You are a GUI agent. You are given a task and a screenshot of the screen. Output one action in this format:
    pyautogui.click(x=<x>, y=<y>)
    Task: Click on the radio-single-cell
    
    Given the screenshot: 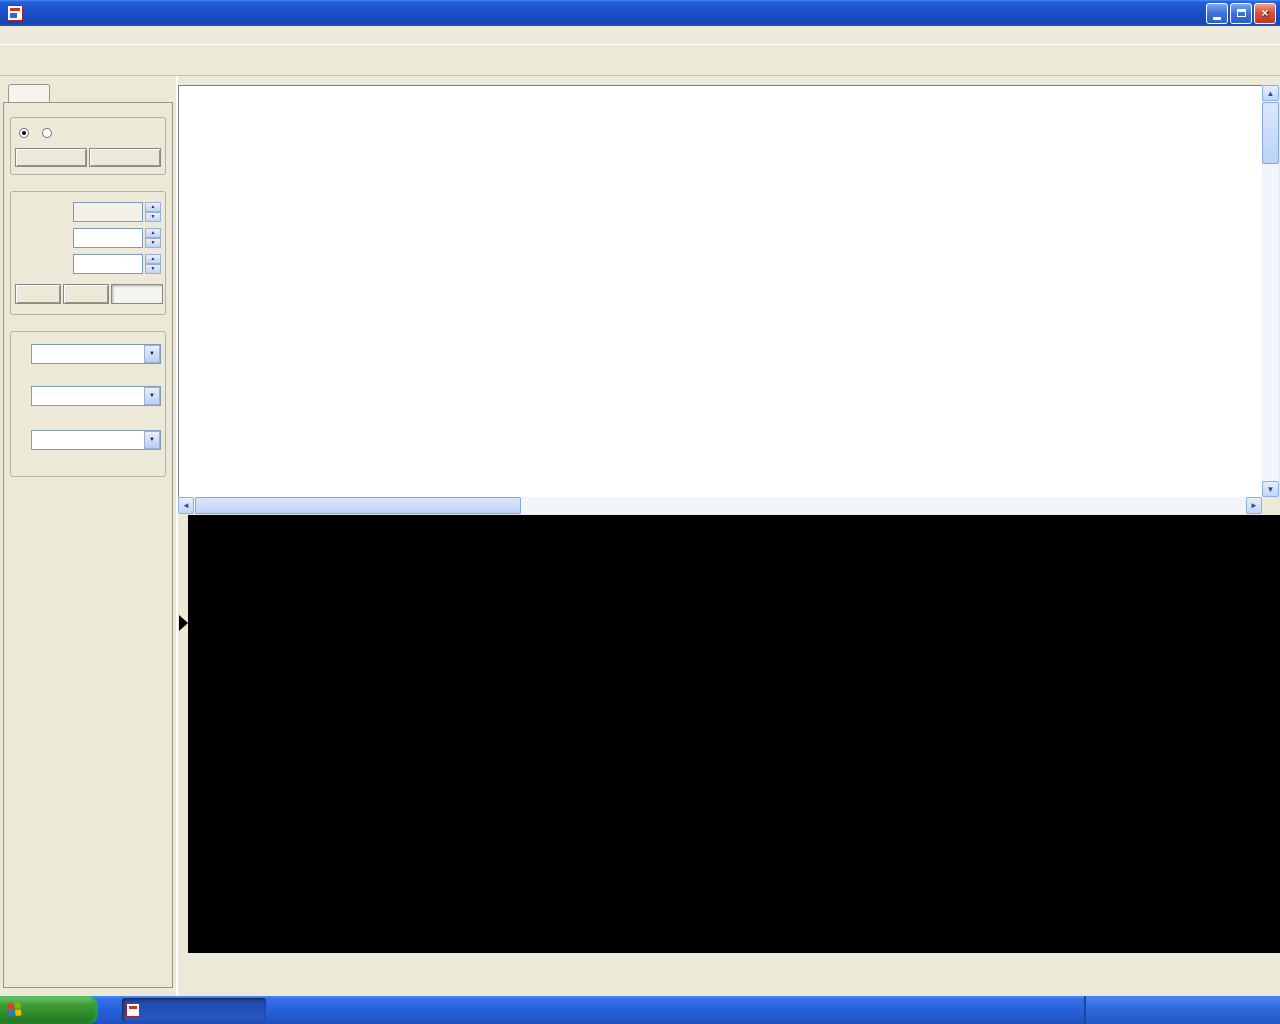 What is the action you would take?
    pyautogui.click(x=26, y=133)
    